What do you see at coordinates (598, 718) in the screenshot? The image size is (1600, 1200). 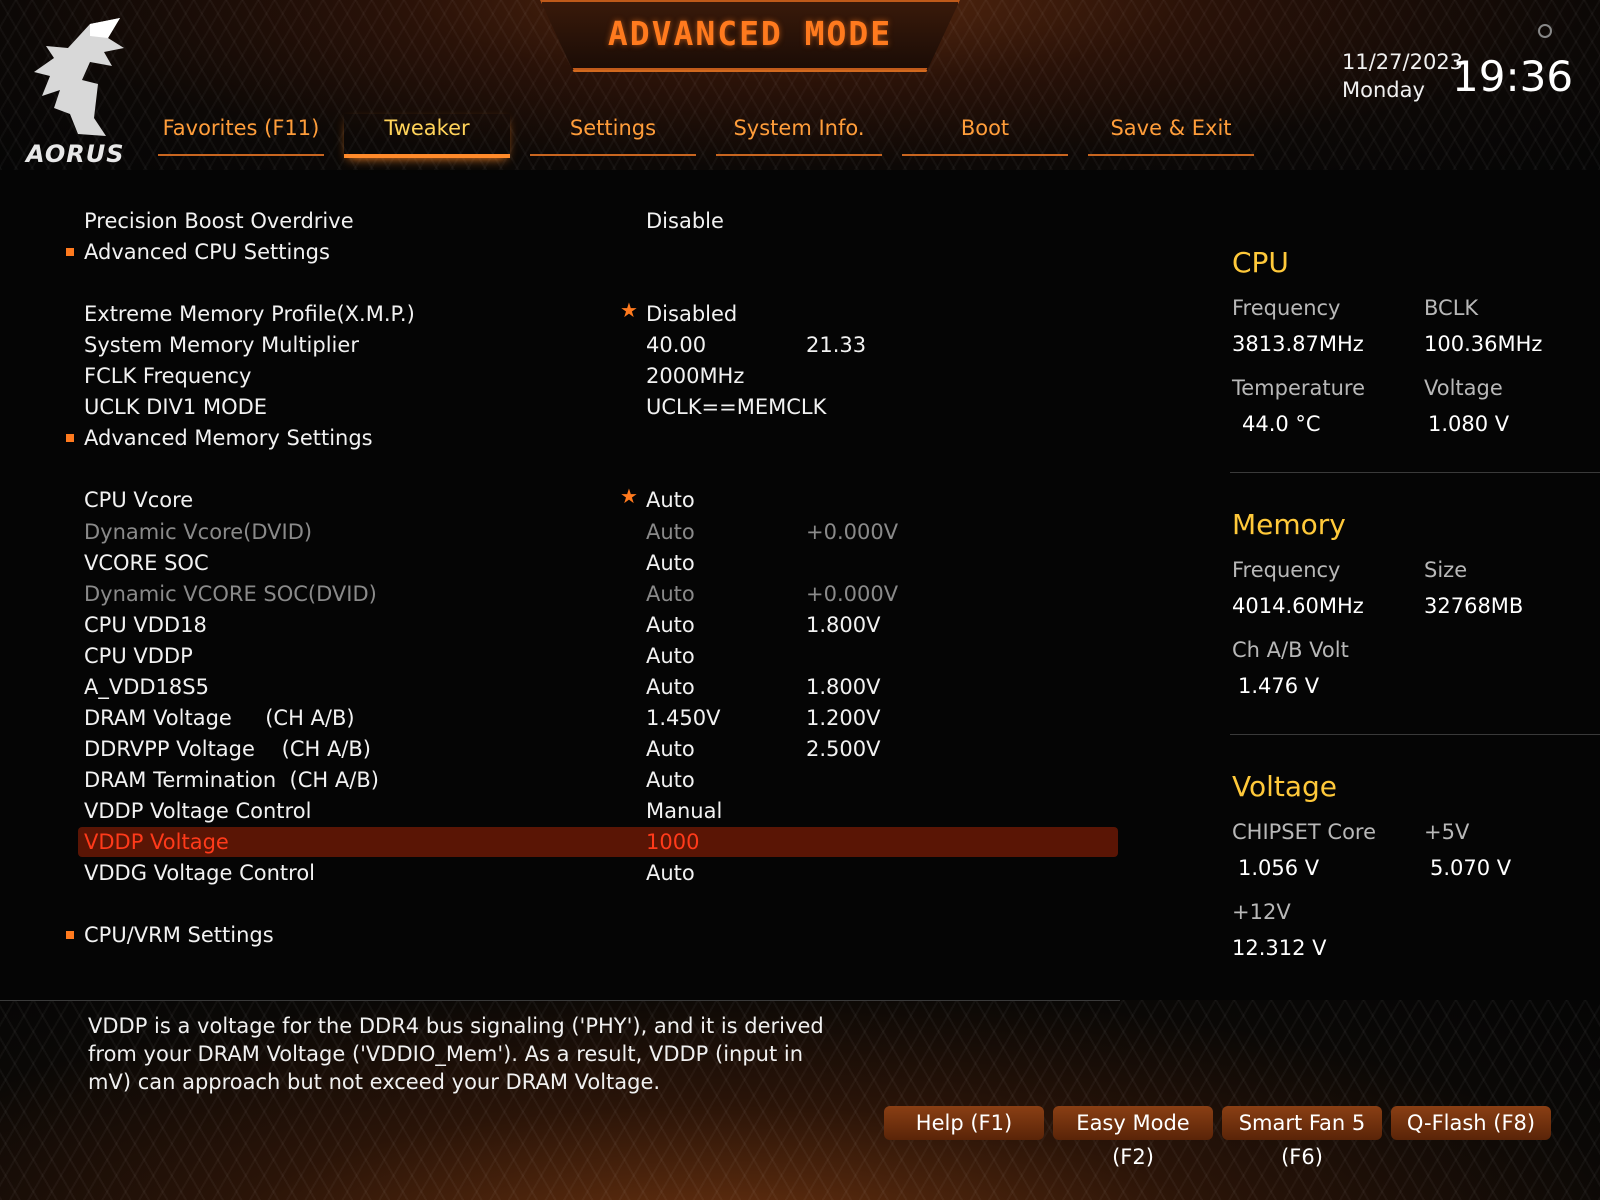 I see `setting-dram-voltage: DRAM Voltage (CH A/B) 1.450V 1.200V` at bounding box center [598, 718].